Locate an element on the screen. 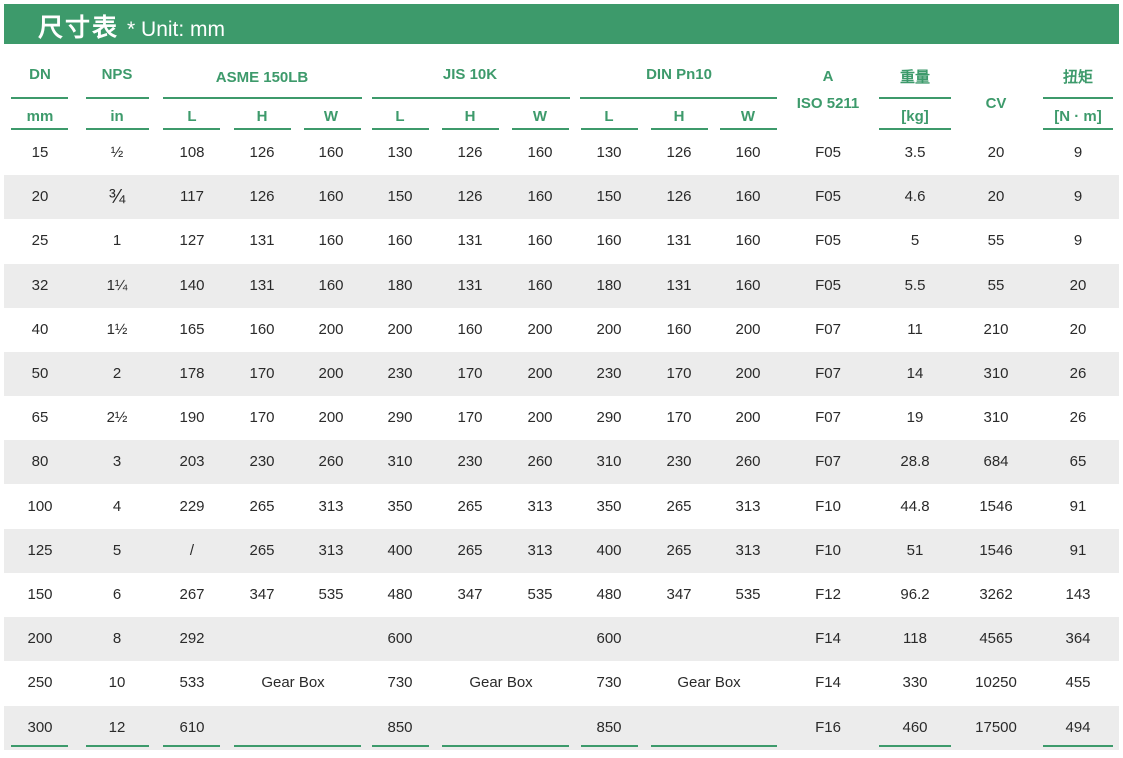  cell-torque: 26 is located at coordinates (1078, 418).